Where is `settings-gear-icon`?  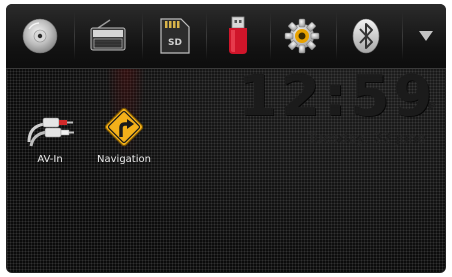
settings-gear-icon is located at coordinates (302, 36).